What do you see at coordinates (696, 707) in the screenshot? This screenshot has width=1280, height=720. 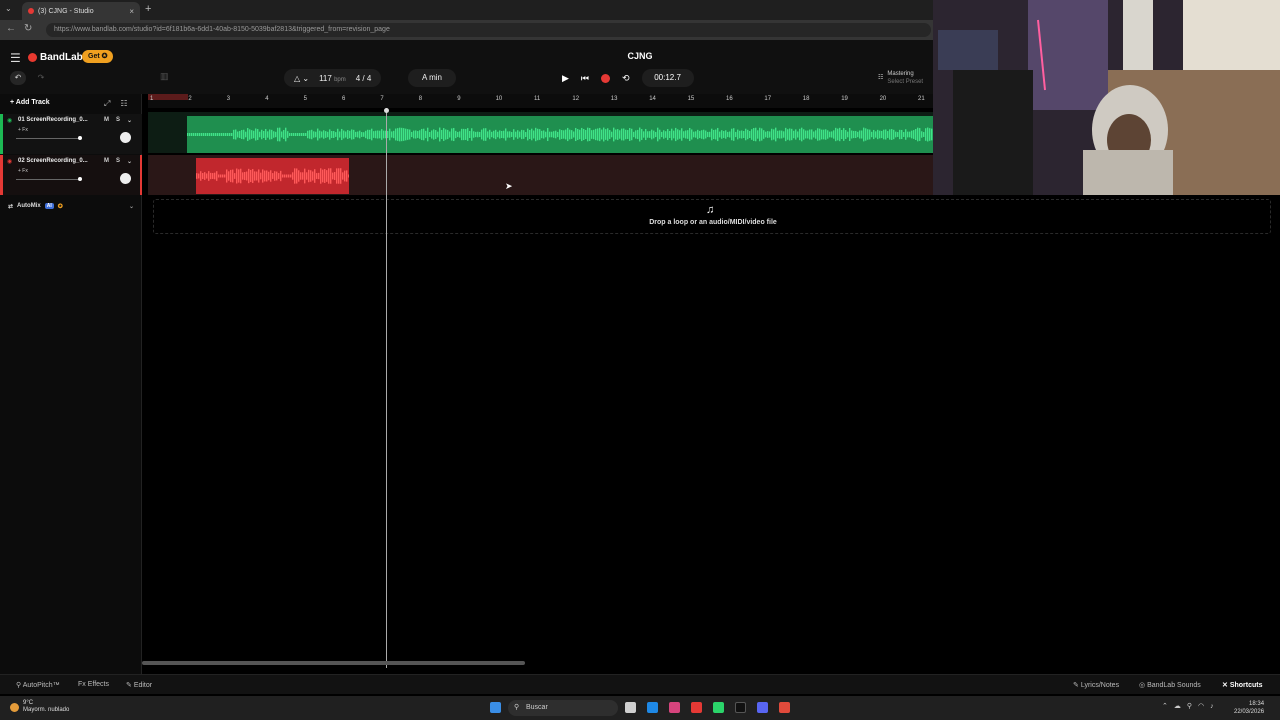 I see `youtube-icon` at bounding box center [696, 707].